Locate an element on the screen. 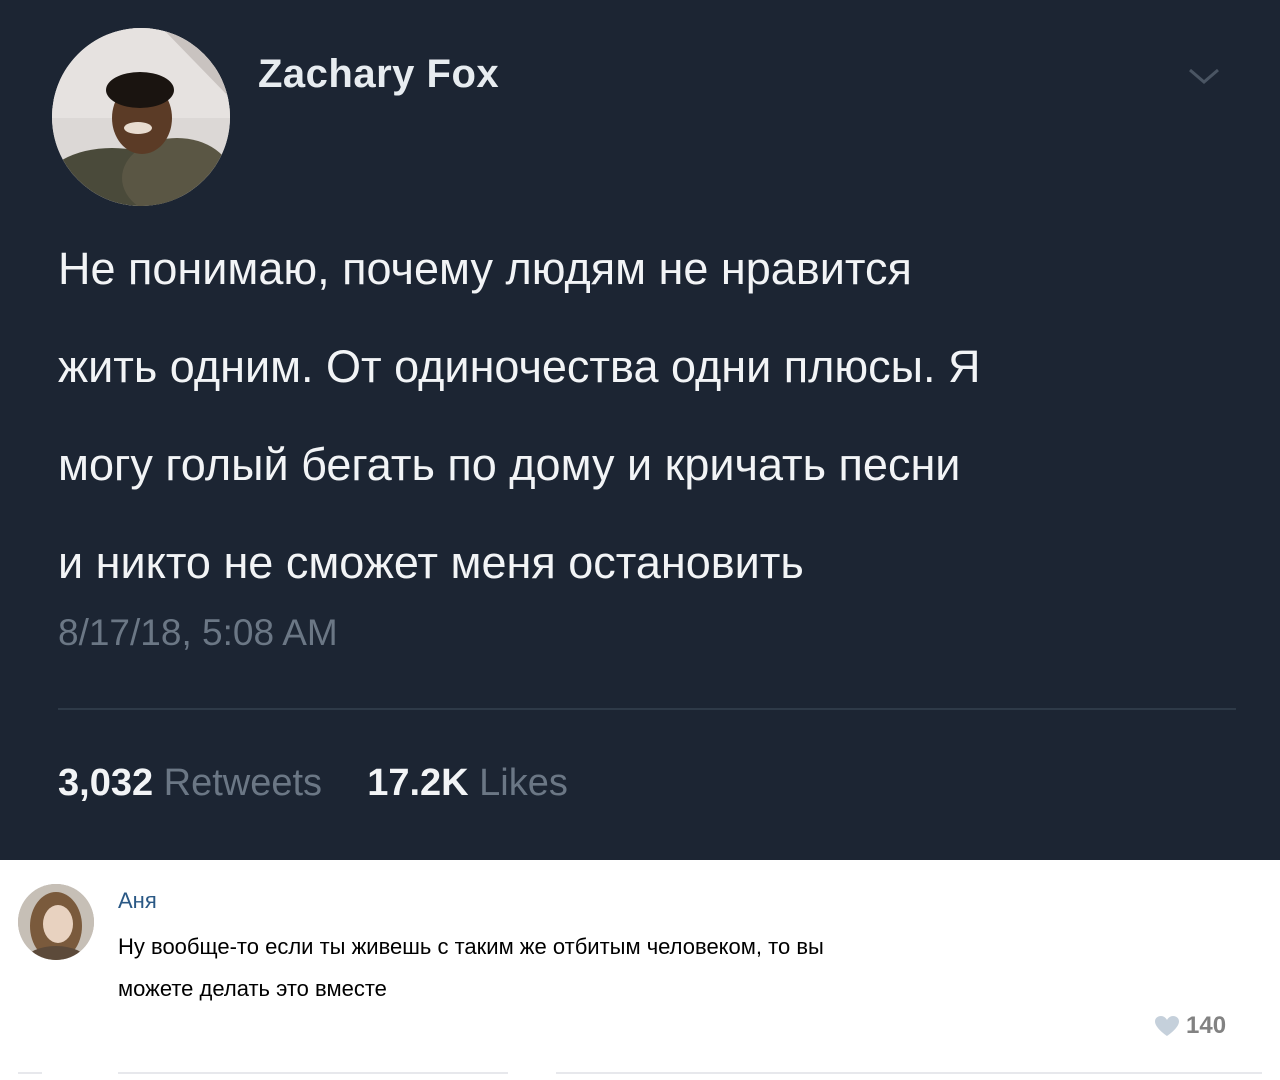 This screenshot has height=1080, width=1280. tweet-stats: 3,032 Retweets 17.2K Likes is located at coordinates (313, 783).